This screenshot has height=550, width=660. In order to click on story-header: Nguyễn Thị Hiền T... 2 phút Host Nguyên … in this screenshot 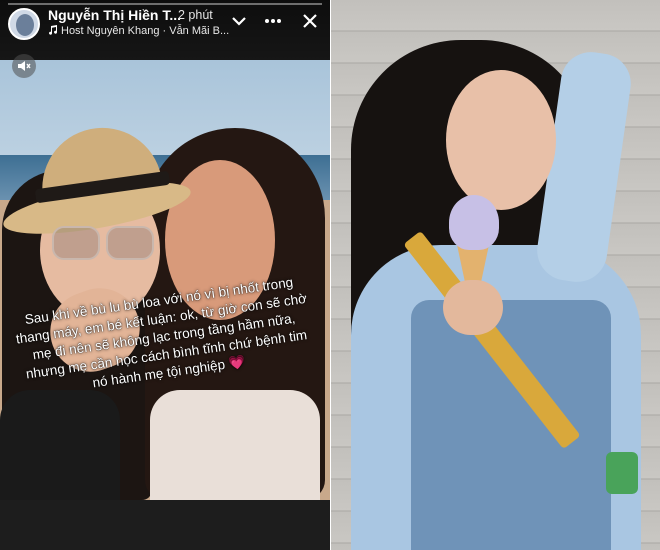, I will do `click(165, 30)`.